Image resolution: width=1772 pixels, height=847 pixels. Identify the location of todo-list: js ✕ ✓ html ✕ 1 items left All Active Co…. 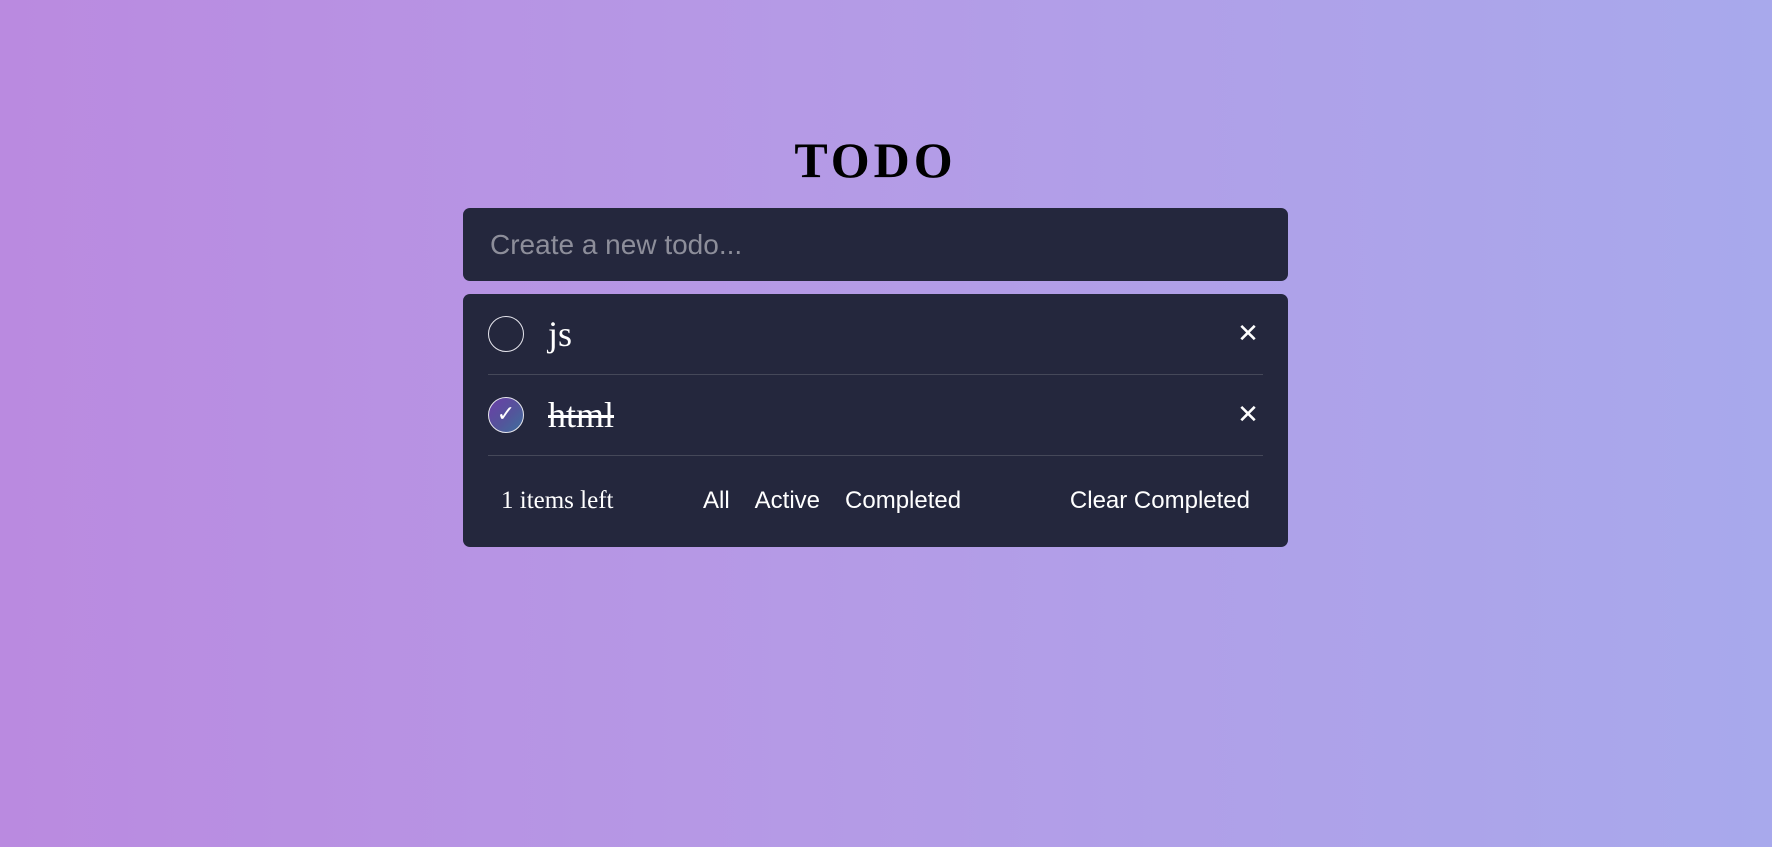
(875, 420).